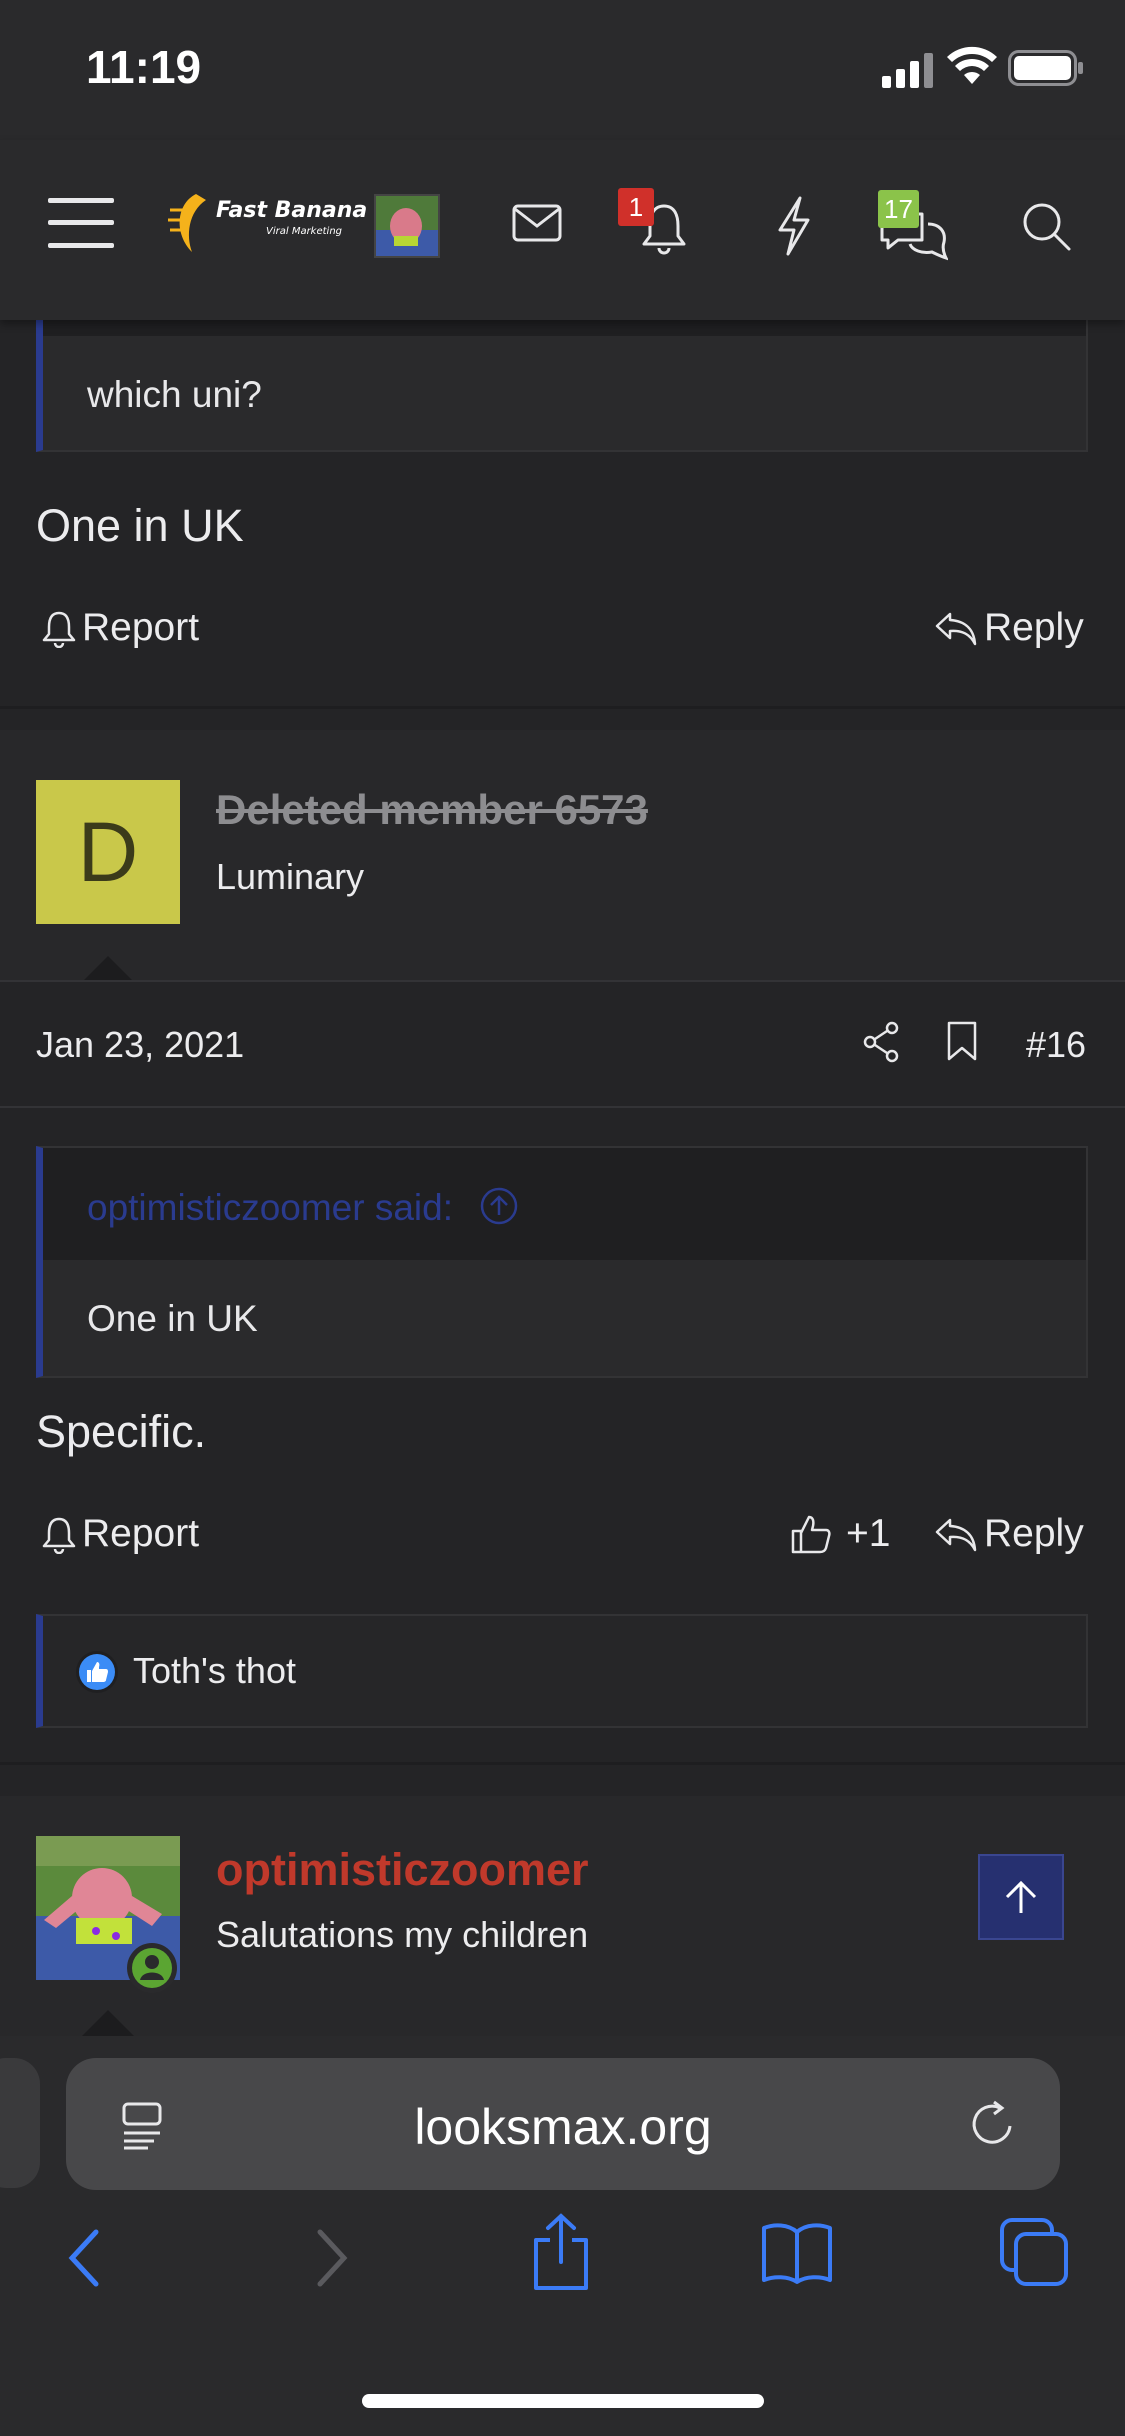  What do you see at coordinates (121, 1431) in the screenshot?
I see `post-body: Specific.` at bounding box center [121, 1431].